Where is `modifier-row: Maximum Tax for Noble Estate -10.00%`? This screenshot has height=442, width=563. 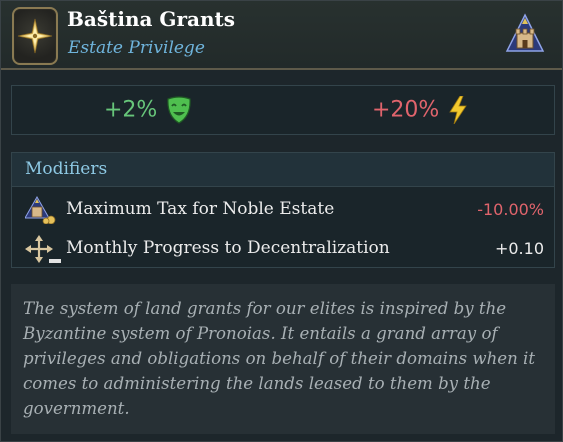
modifier-row: Maximum Tax for Noble Estate -10.00% is located at coordinates (283, 210).